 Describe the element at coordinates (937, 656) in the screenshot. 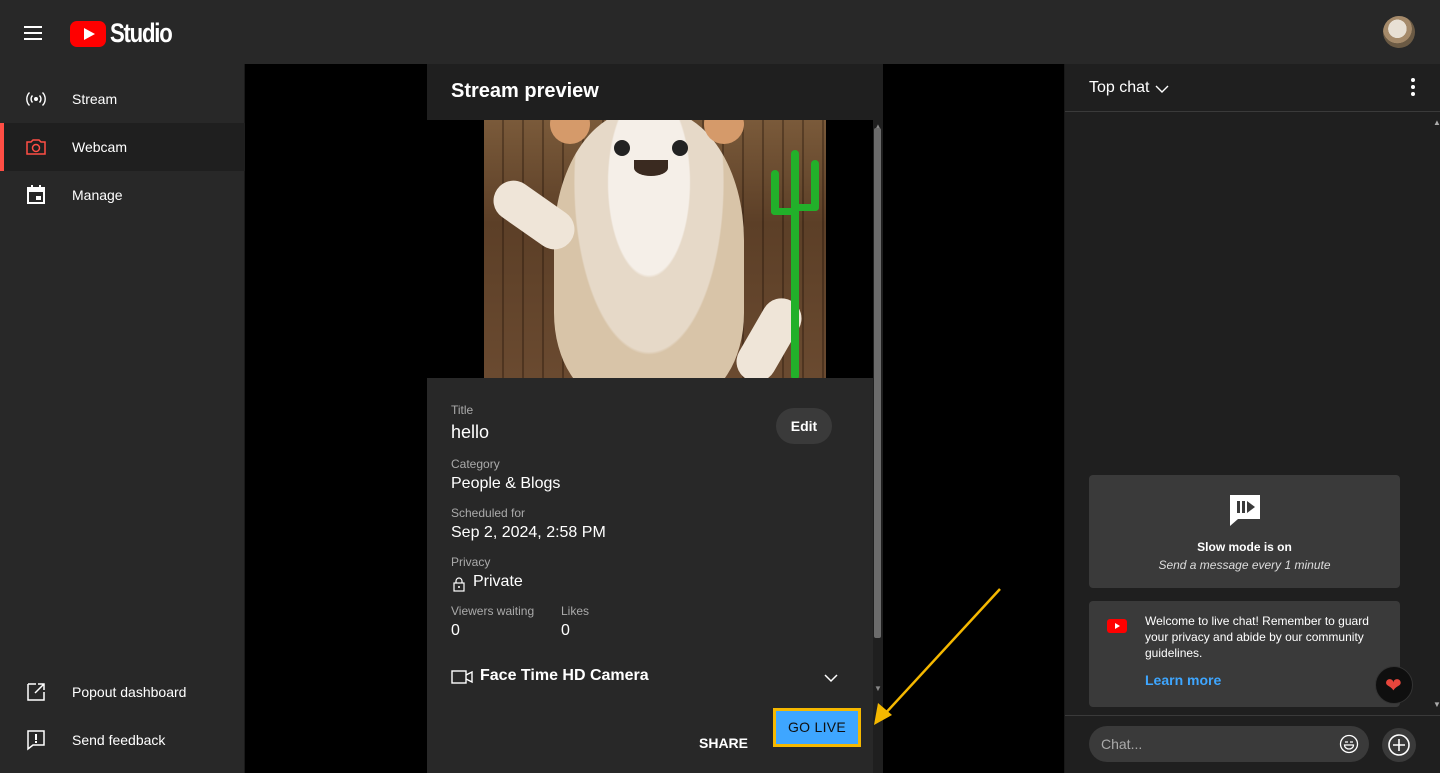

I see `annotation-arrow` at that location.